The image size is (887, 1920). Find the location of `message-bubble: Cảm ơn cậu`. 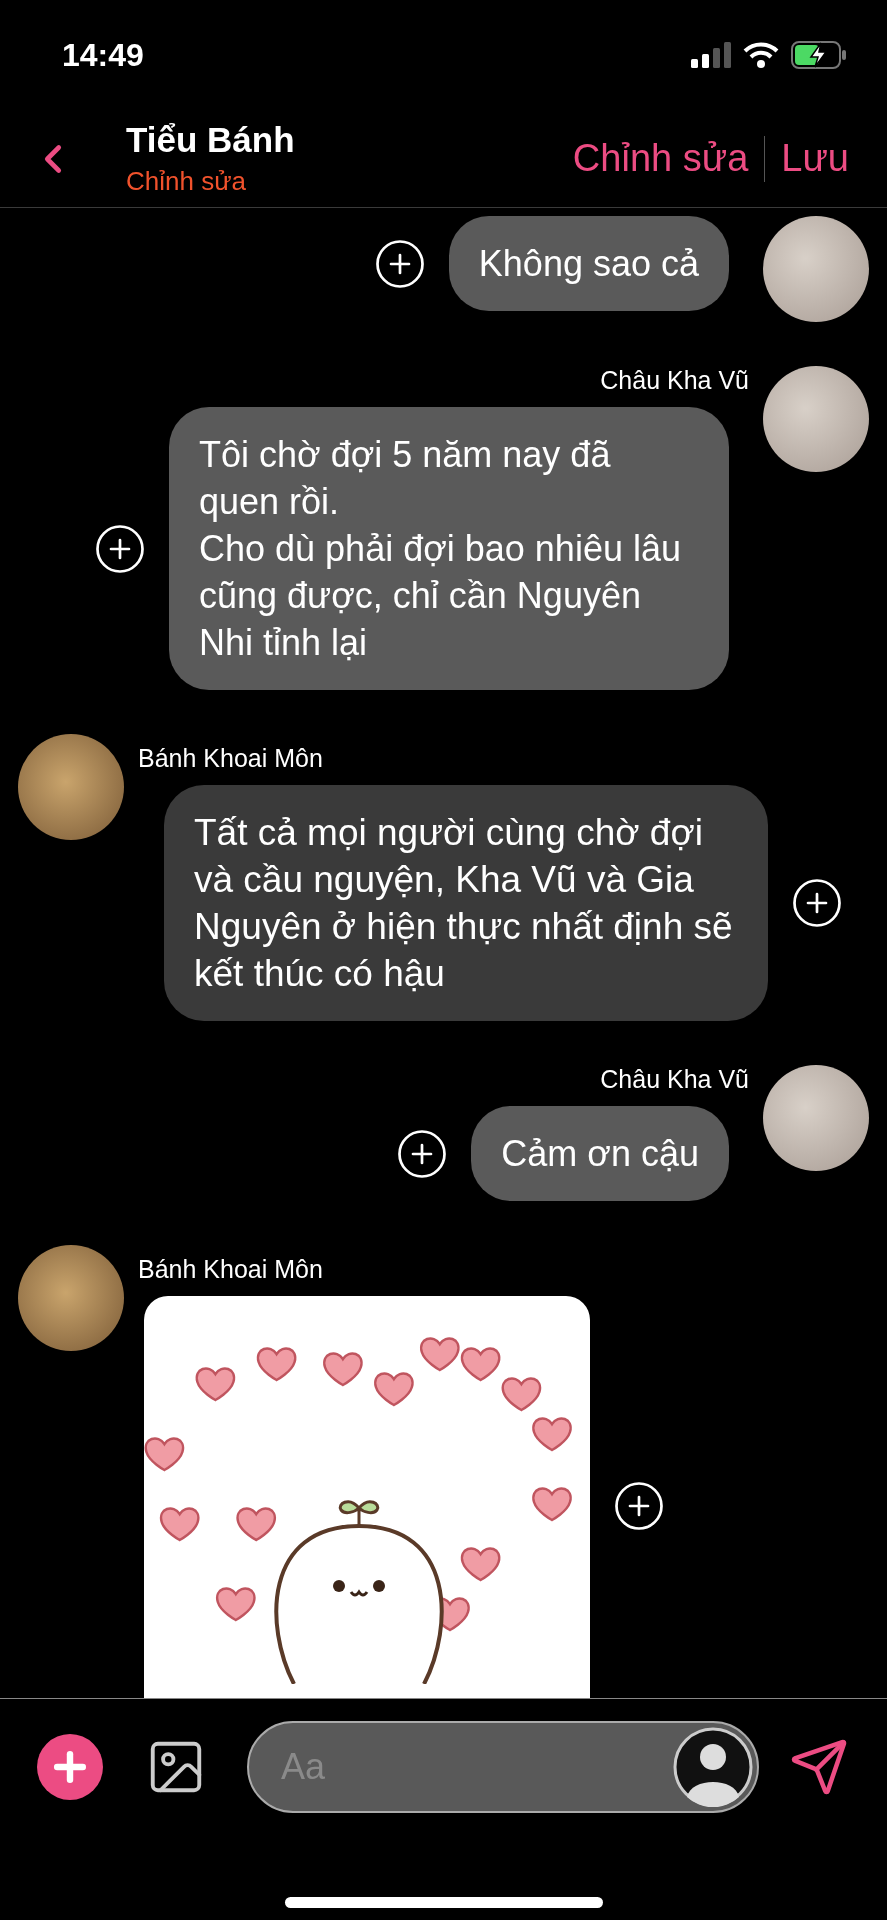

message-bubble: Cảm ơn cậu is located at coordinates (600, 1153).